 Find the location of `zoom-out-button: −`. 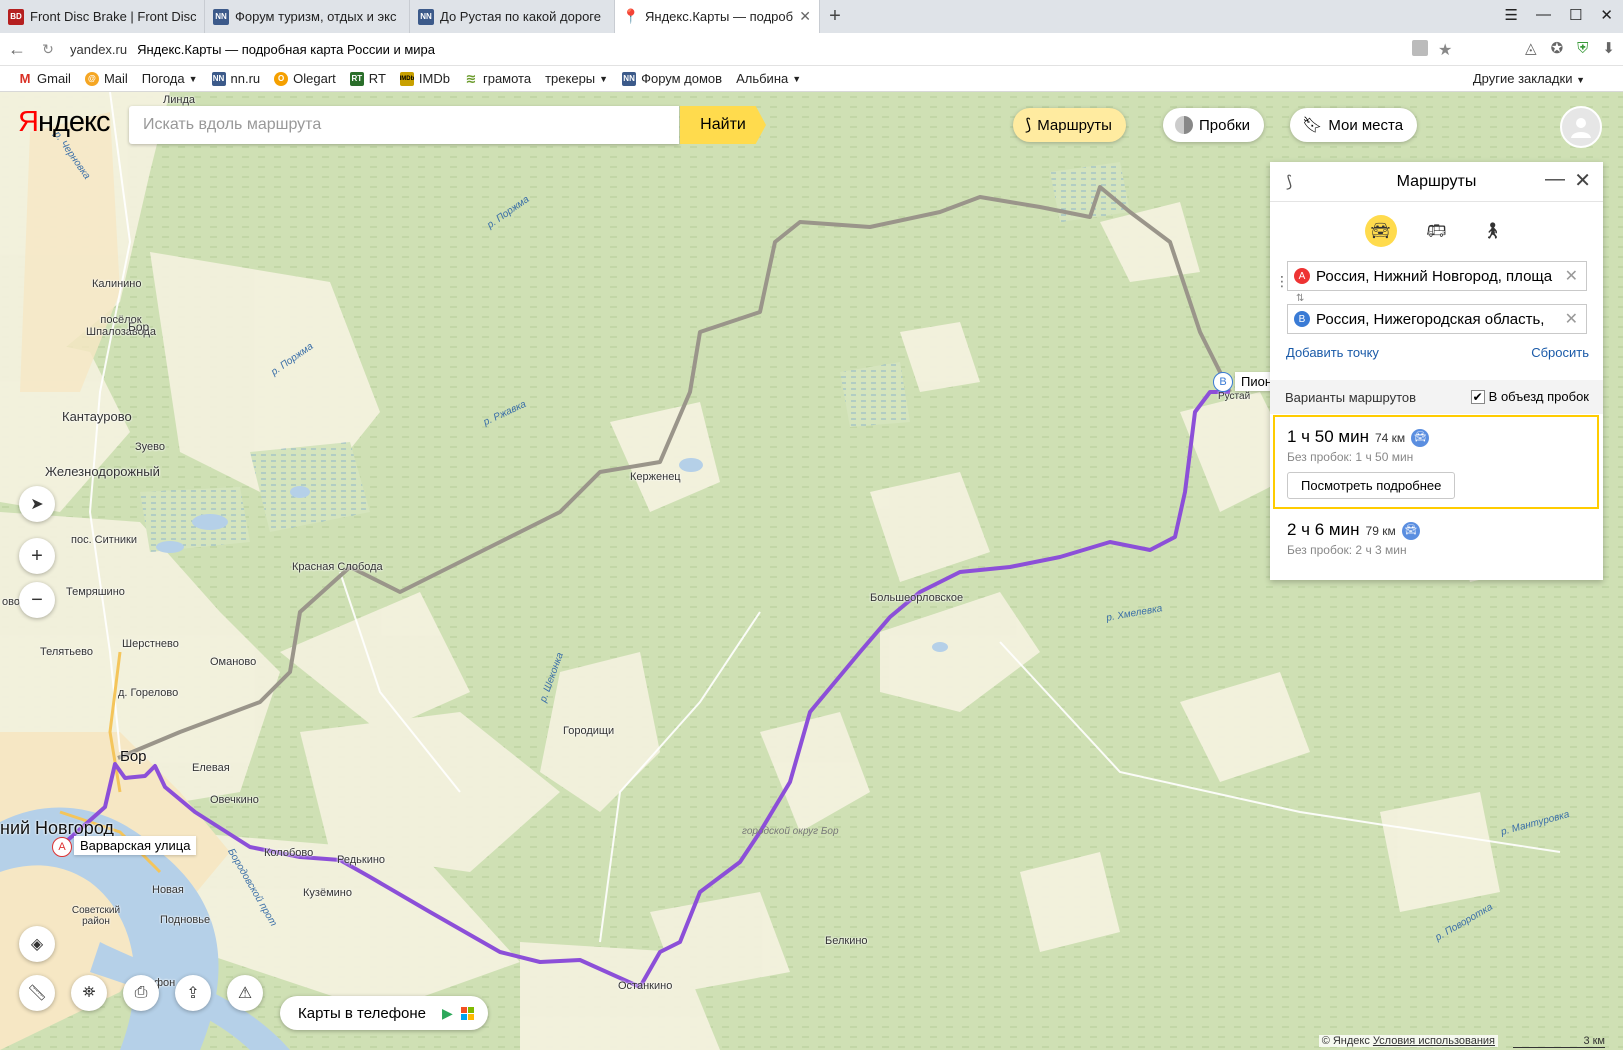

zoom-out-button: − is located at coordinates (37, 600).